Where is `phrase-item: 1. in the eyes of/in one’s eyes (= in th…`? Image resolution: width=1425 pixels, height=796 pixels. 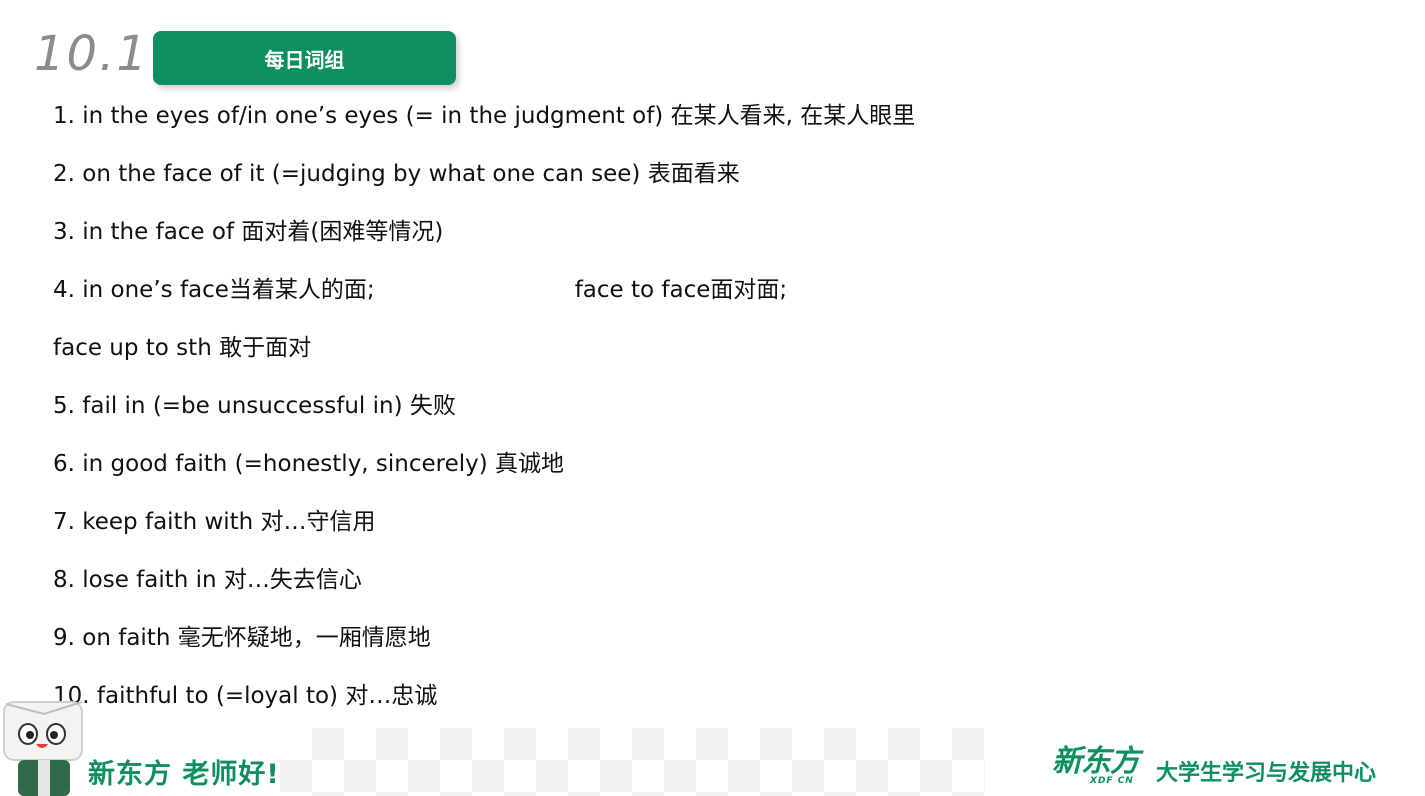
phrase-item: 1. in the eyes of/in one’s eyes (= in th… is located at coordinates (484, 116).